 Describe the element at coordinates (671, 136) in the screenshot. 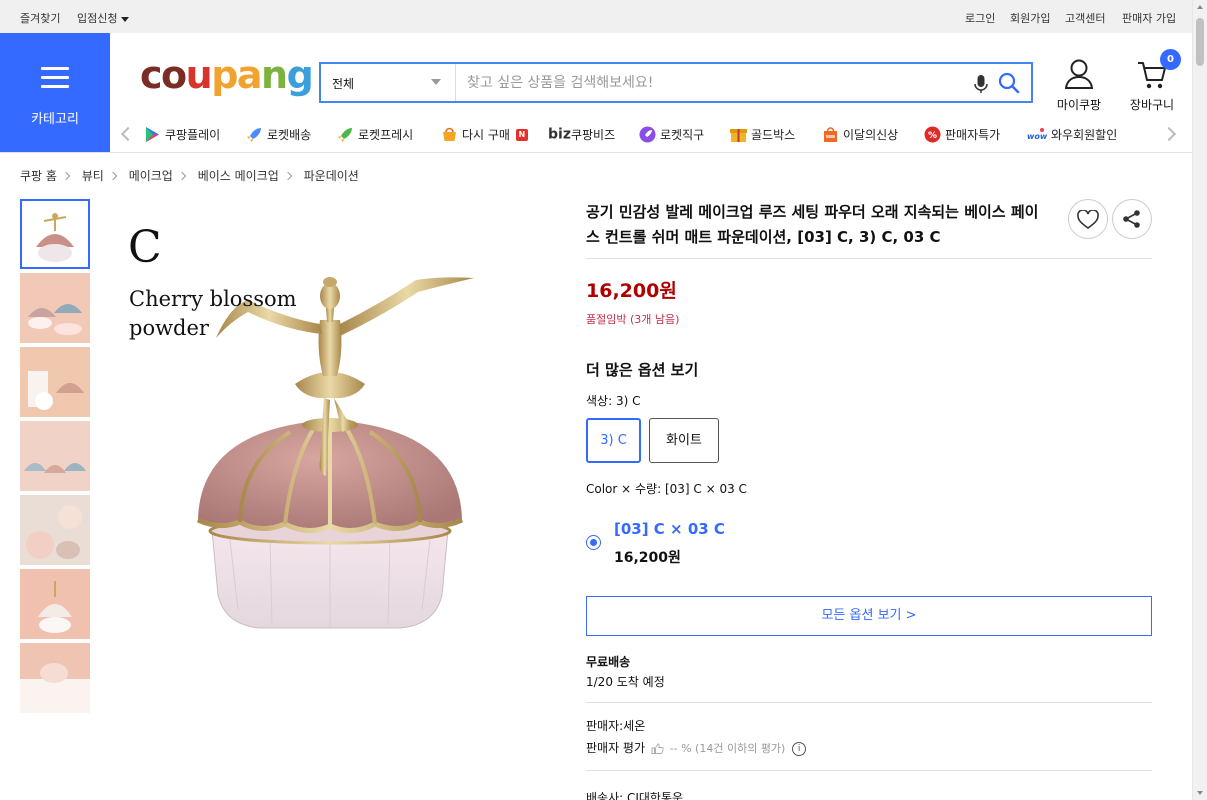

I see `nav-item-rocket-global: 로켓직구` at that location.